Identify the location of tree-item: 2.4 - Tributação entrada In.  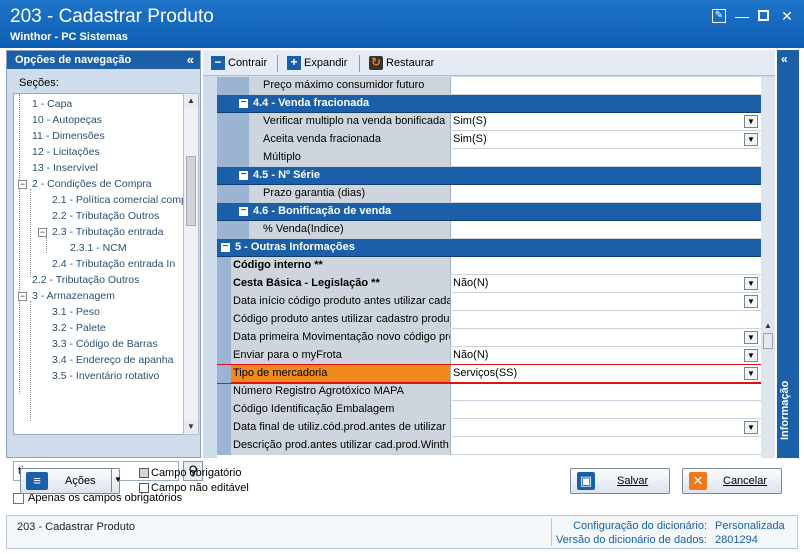
(113, 264).